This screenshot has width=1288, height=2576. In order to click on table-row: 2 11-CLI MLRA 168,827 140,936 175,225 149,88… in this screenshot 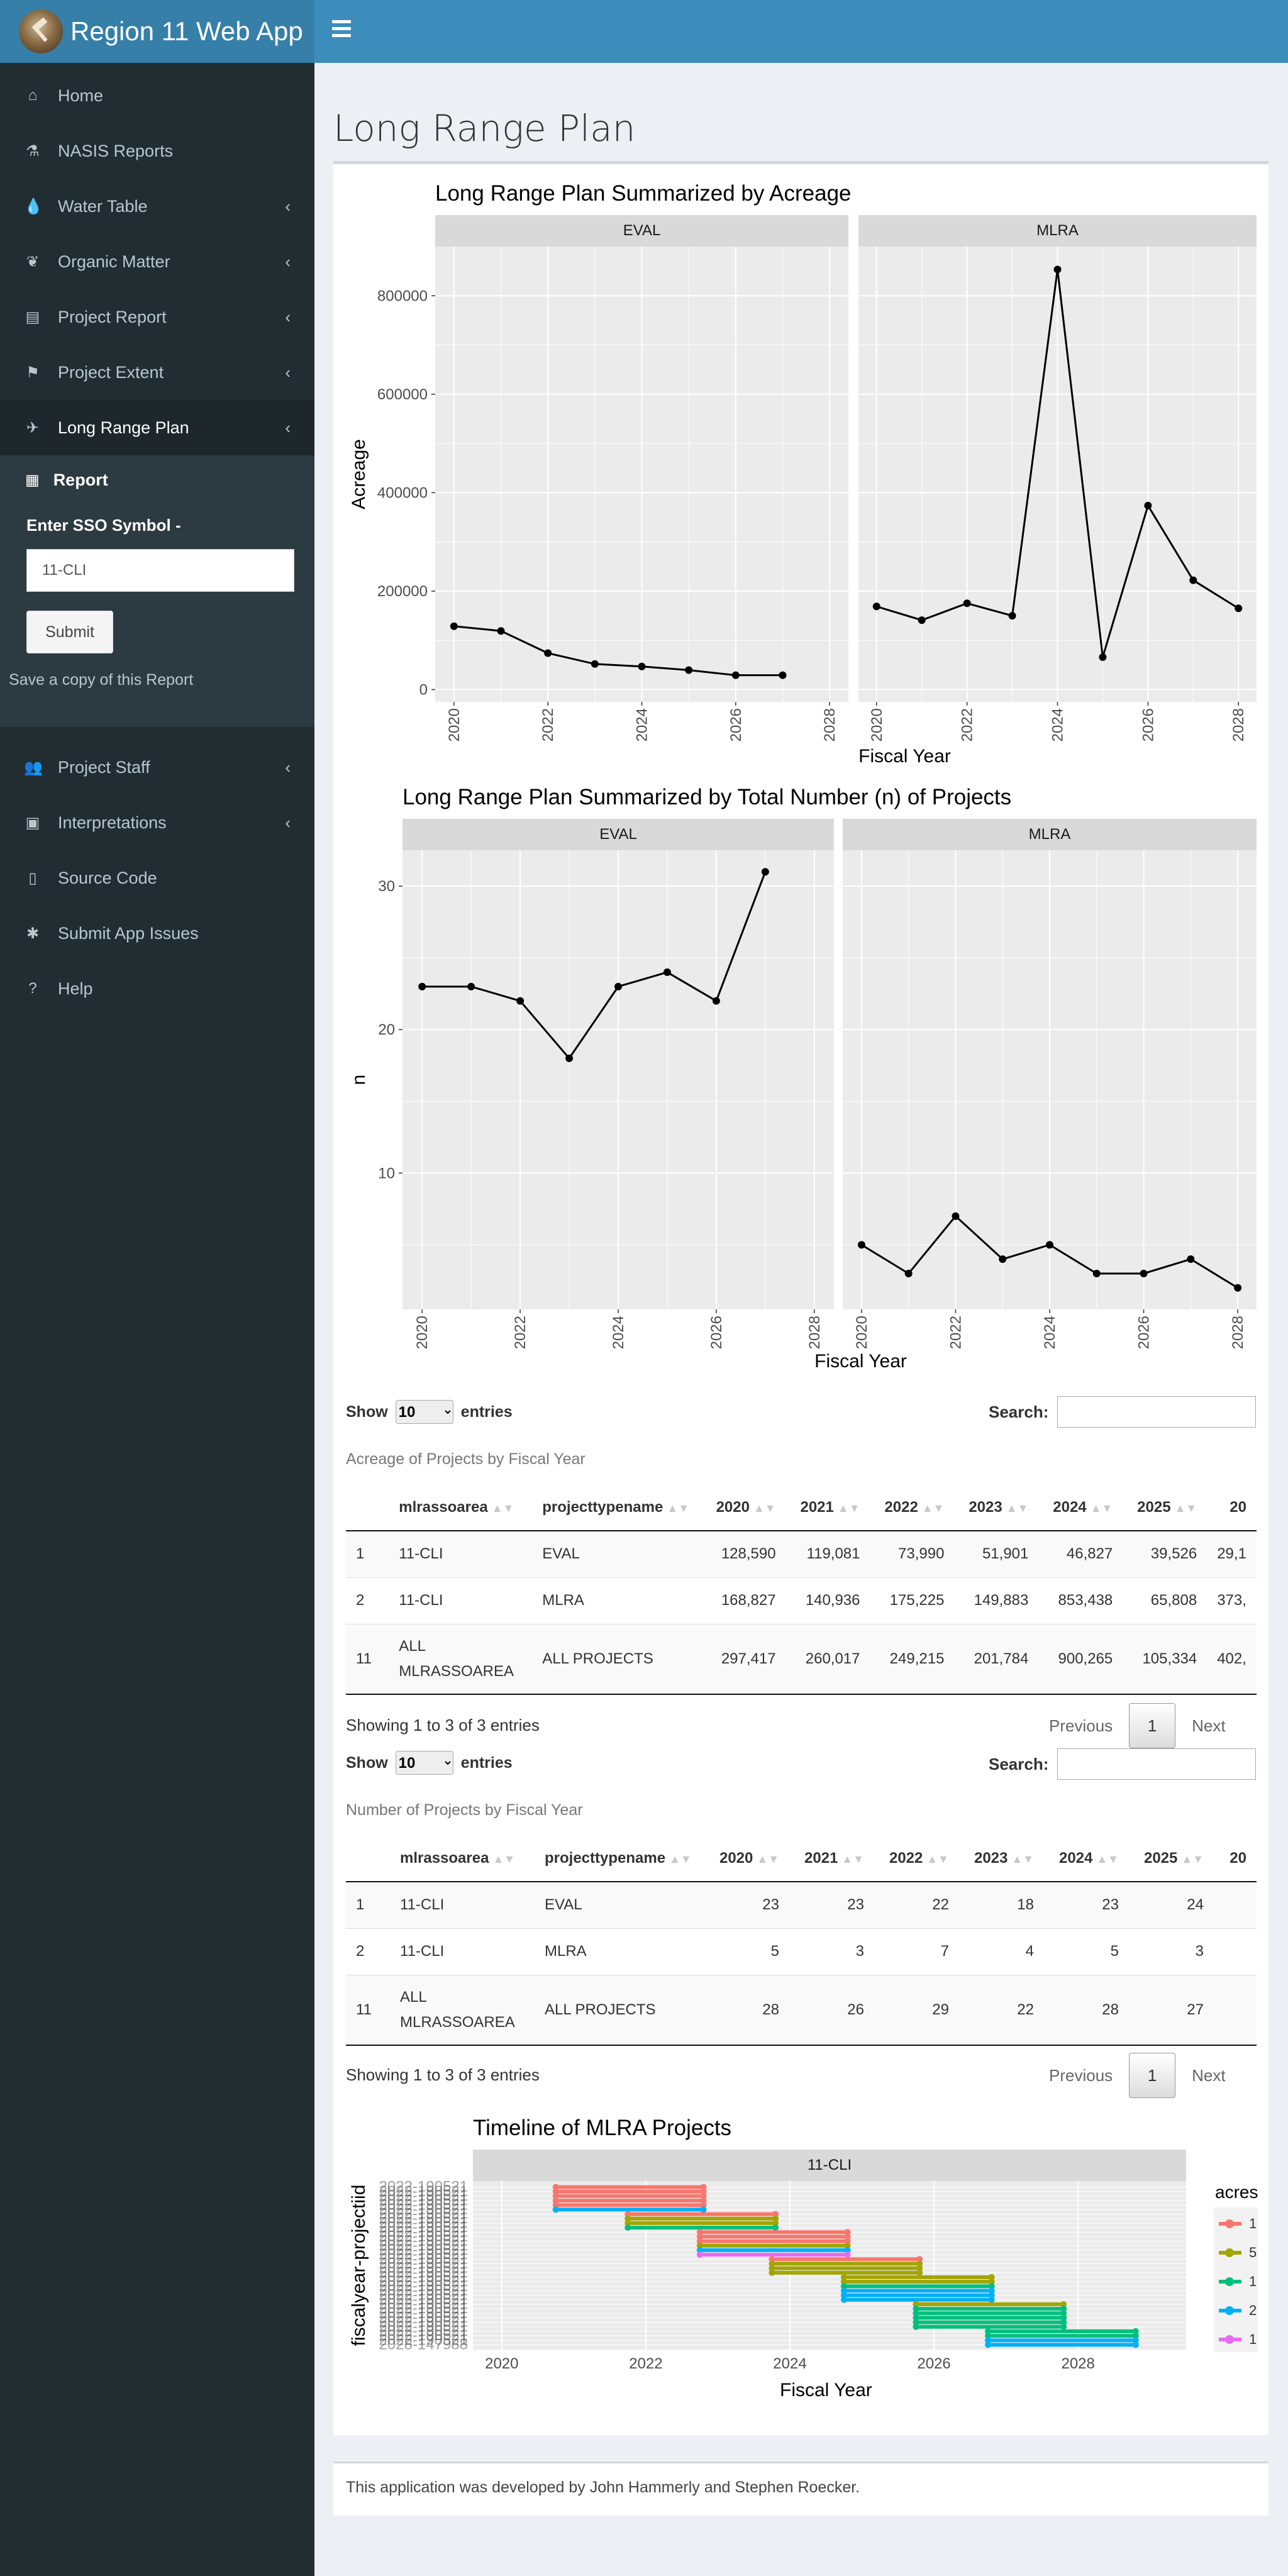, I will do `click(801, 1600)`.